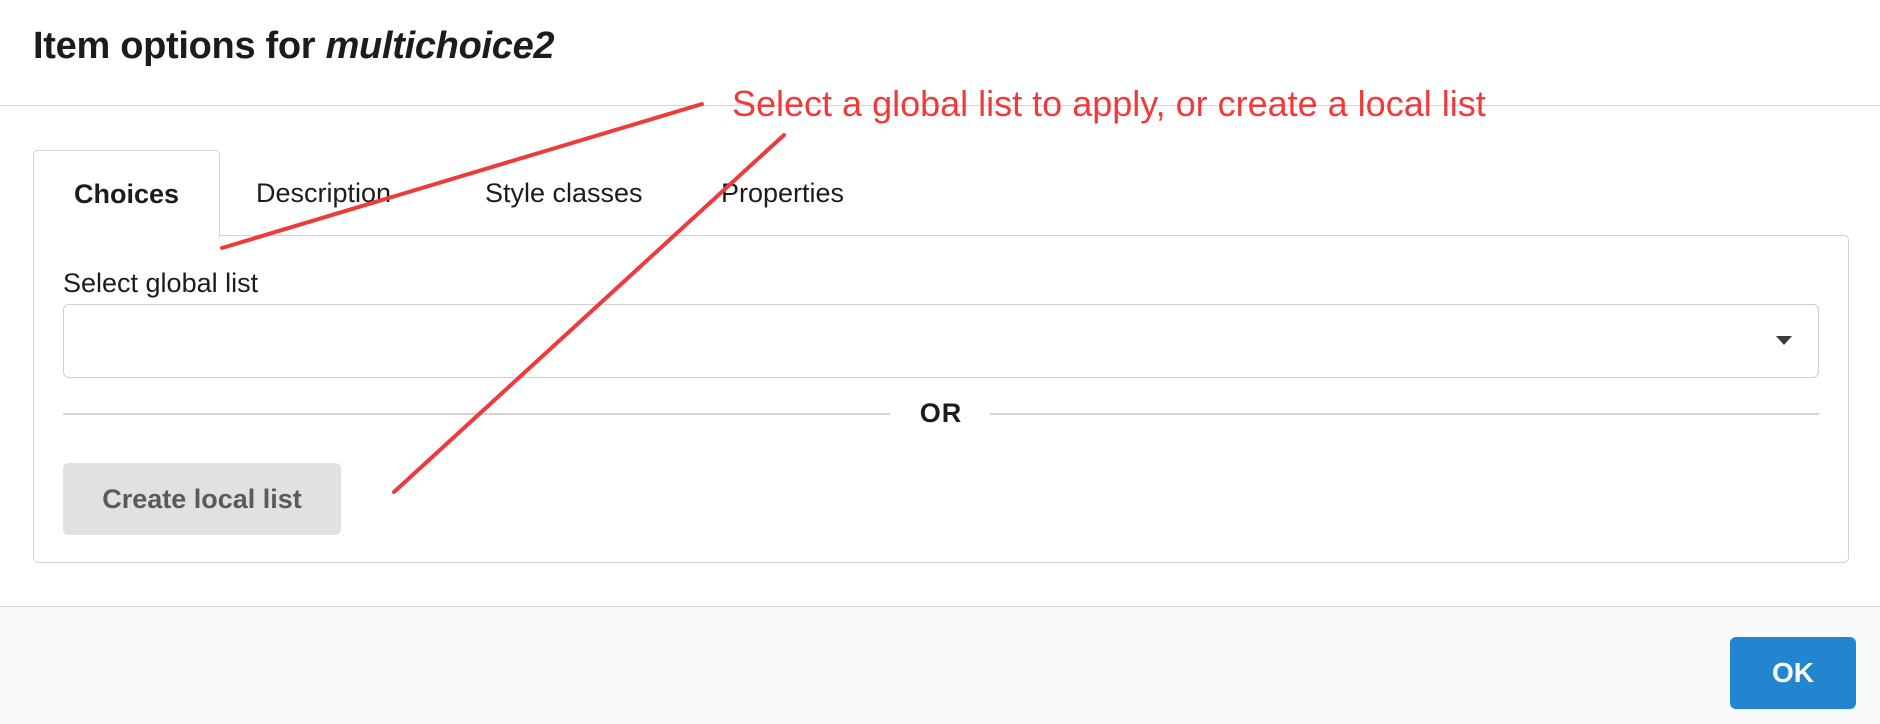 Image resolution: width=1880 pixels, height=724 pixels. I want to click on dialog-title: Item options for multichoice2, so click(294, 46).